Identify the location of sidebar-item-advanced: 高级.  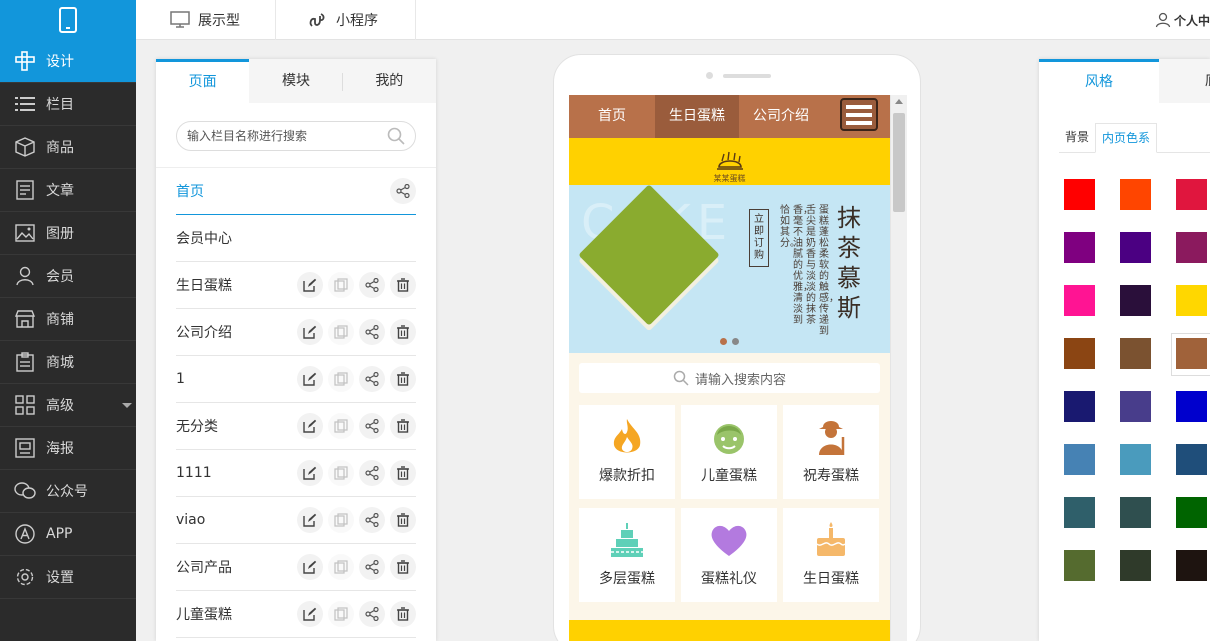
(68, 405).